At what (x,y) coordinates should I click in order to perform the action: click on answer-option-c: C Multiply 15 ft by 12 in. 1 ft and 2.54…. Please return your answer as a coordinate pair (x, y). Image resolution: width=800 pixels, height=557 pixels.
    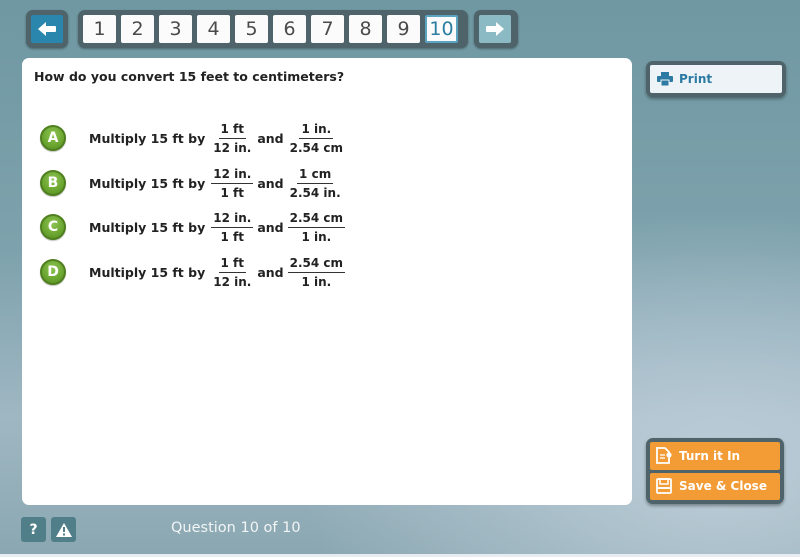
    Looking at the image, I should click on (194, 227).